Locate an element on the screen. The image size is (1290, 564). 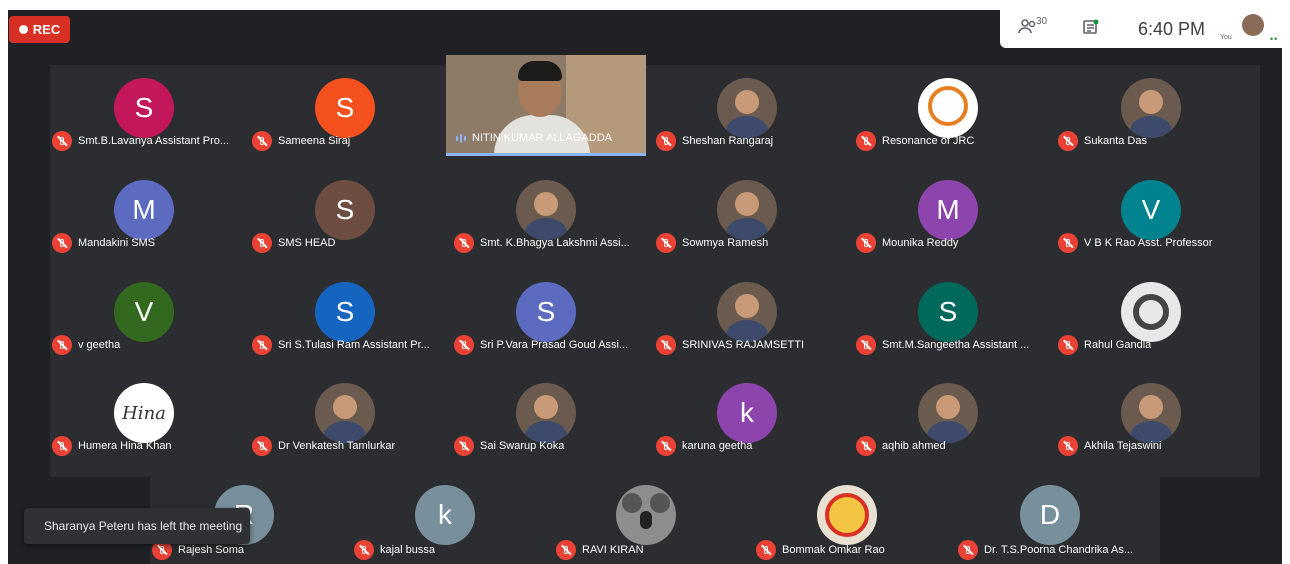
avatar-initial: D is located at coordinates (1050, 514).